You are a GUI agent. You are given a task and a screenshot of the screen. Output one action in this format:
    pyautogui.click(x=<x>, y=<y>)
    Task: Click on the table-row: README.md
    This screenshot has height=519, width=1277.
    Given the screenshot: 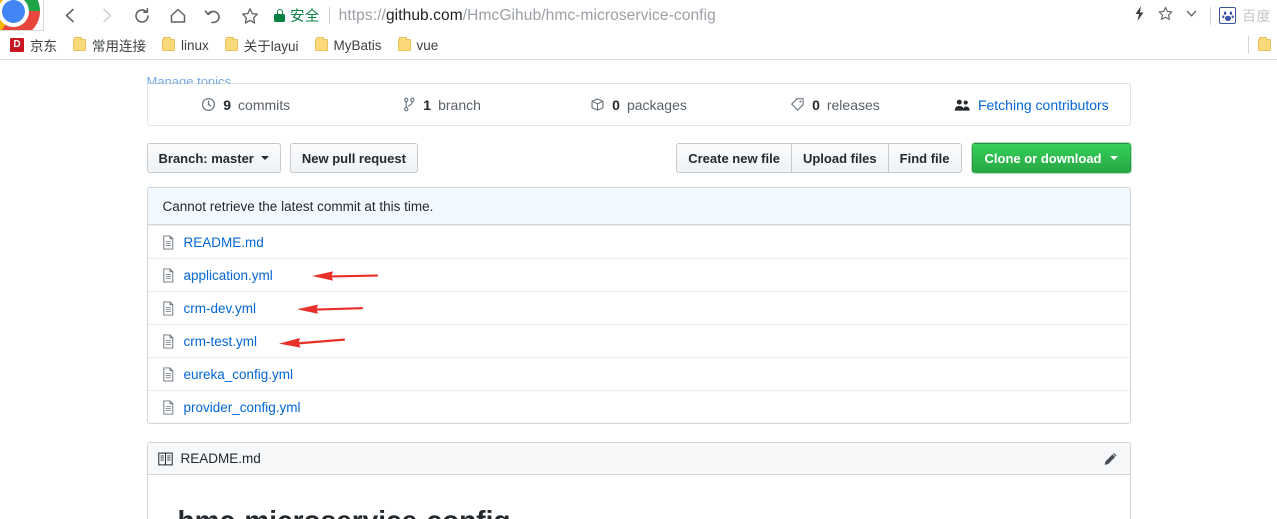 What is the action you would take?
    pyautogui.click(x=638, y=241)
    